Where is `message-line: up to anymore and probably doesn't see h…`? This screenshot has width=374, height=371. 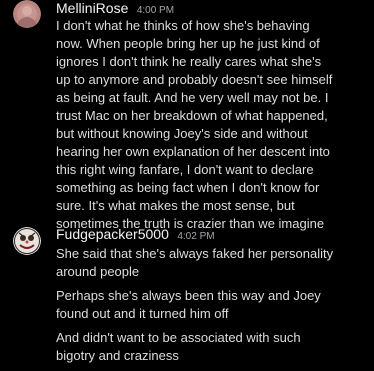
message-line: up to anymore and probably doesn't see h… is located at coordinates (194, 79).